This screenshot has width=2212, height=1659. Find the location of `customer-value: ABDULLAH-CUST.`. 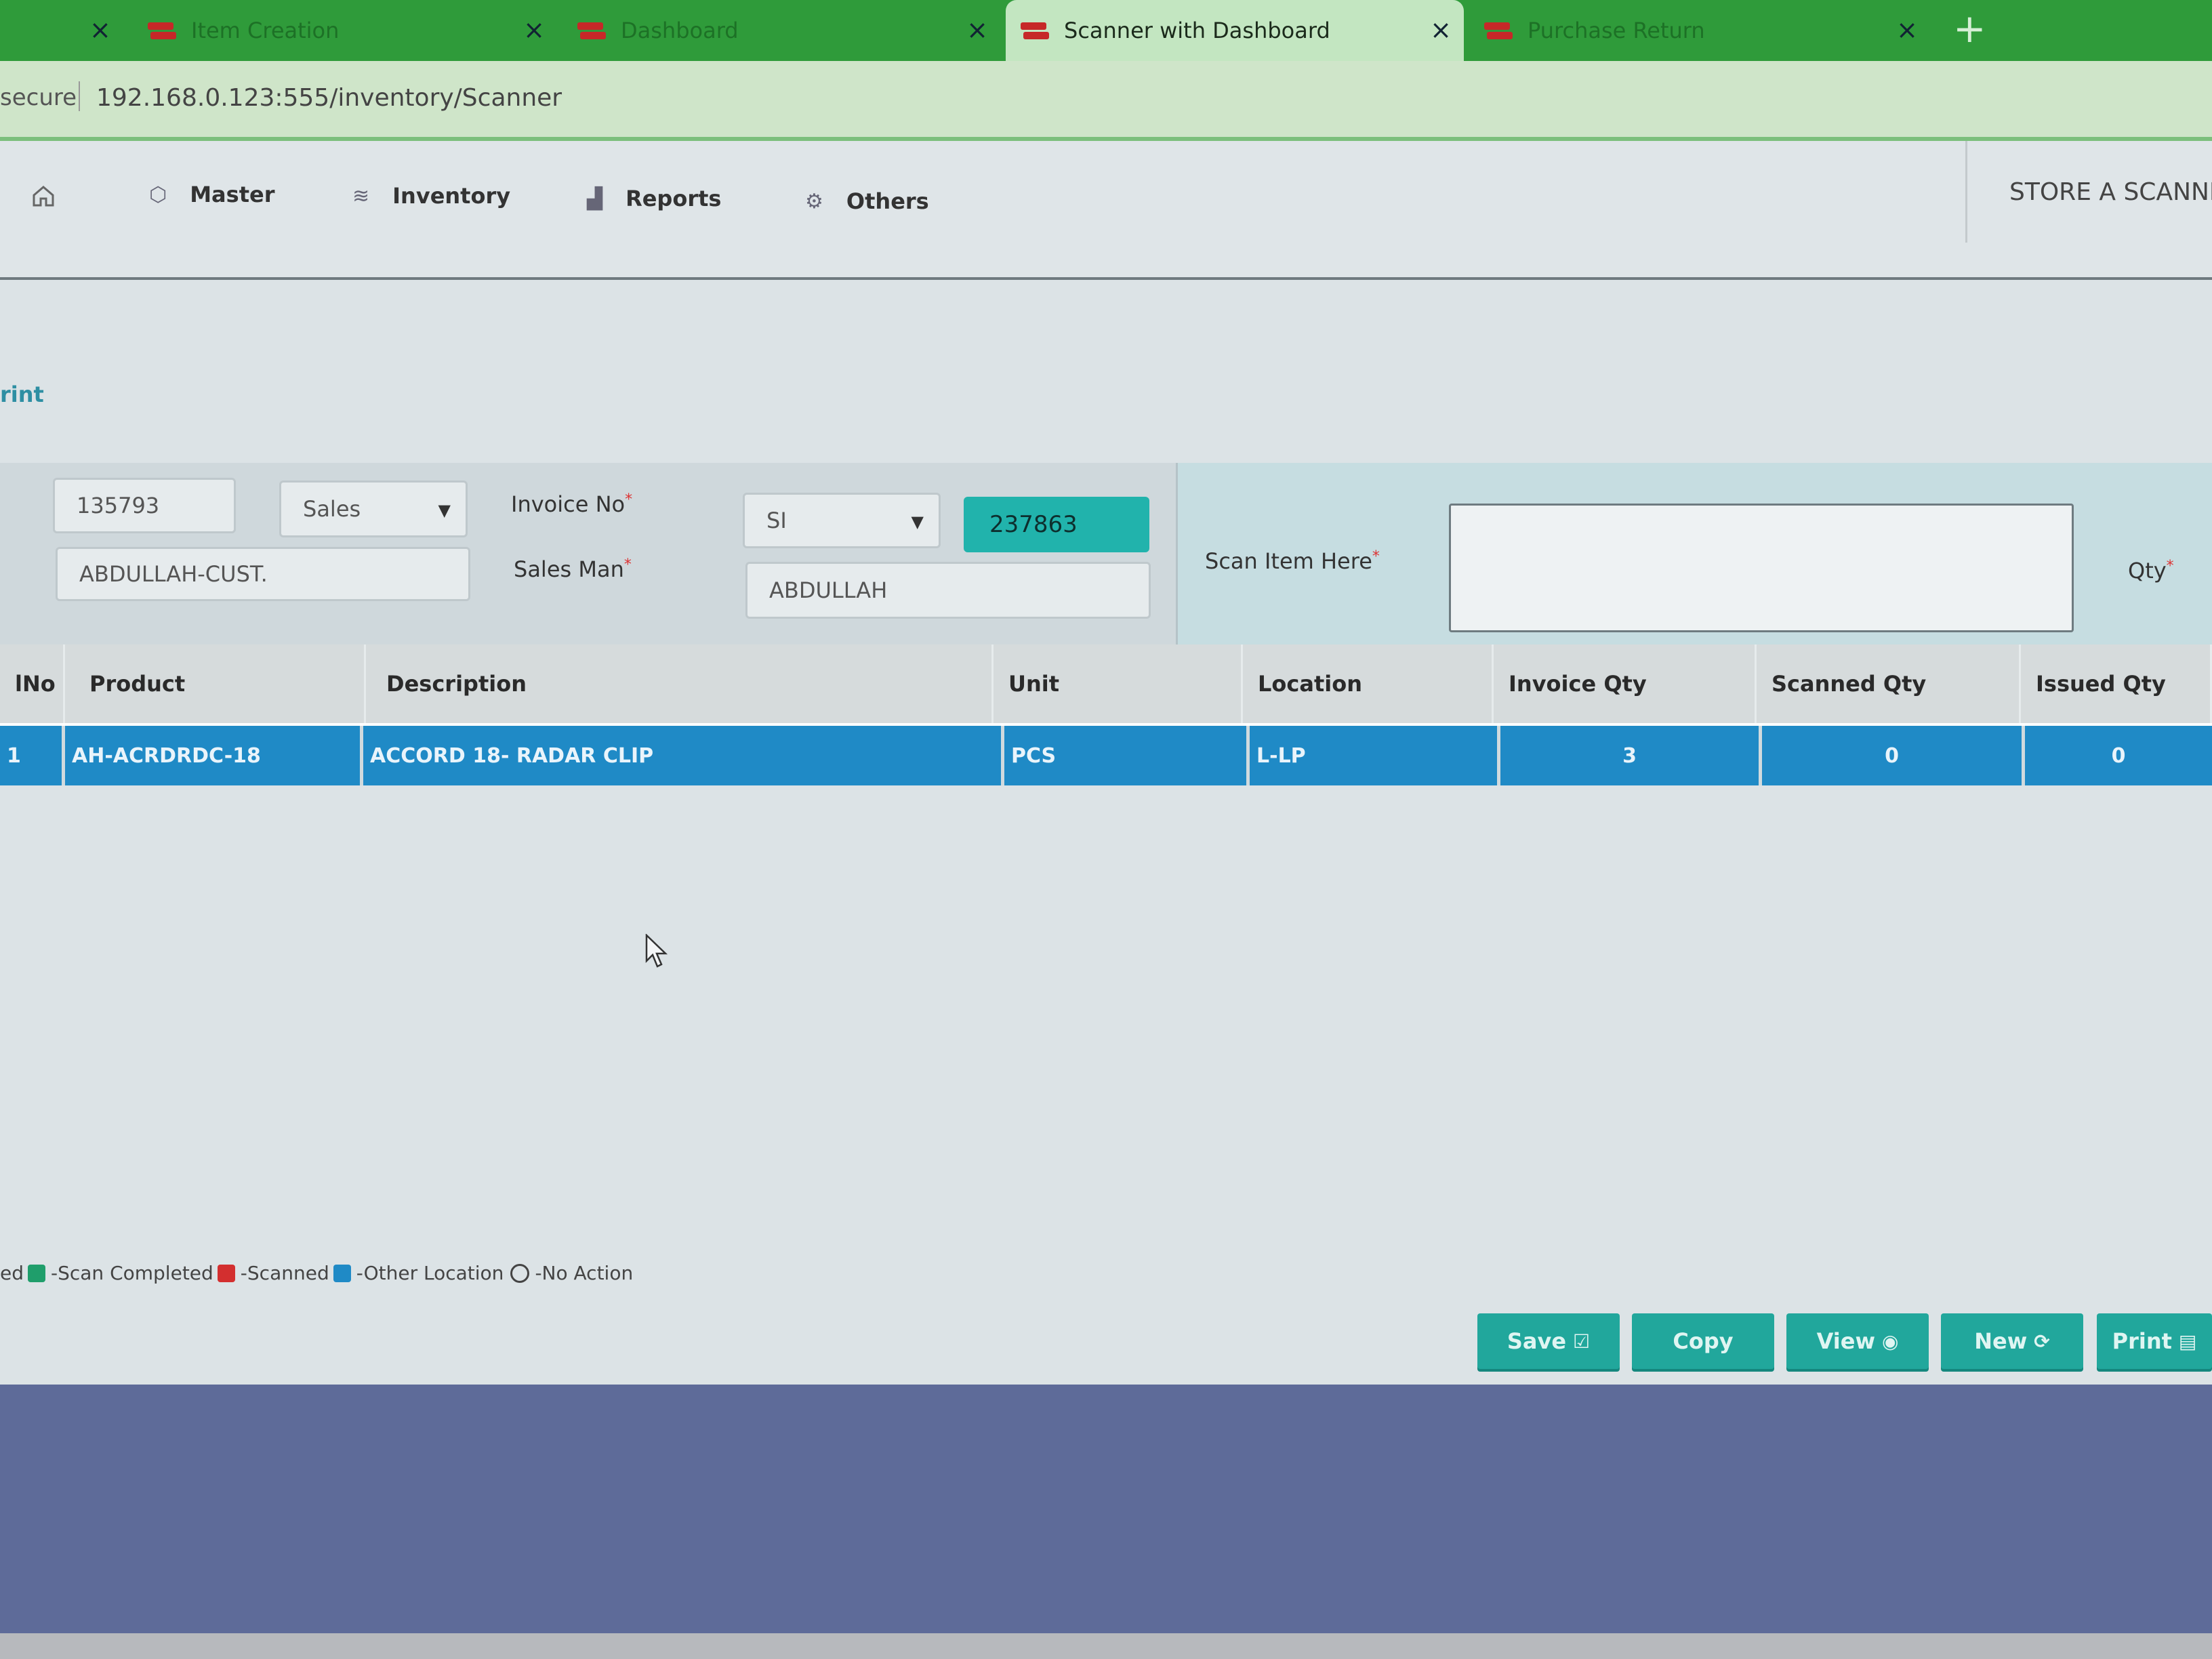

customer-value: ABDULLAH-CUST. is located at coordinates (173, 574).